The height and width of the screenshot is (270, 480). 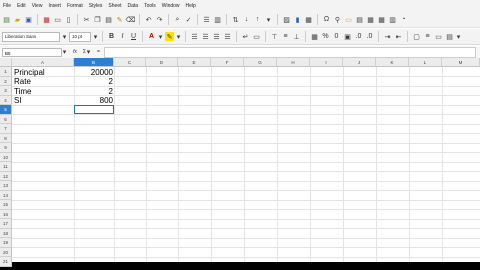 I want to click on increase-indent-icon: ⇥, so click(x=387, y=36).